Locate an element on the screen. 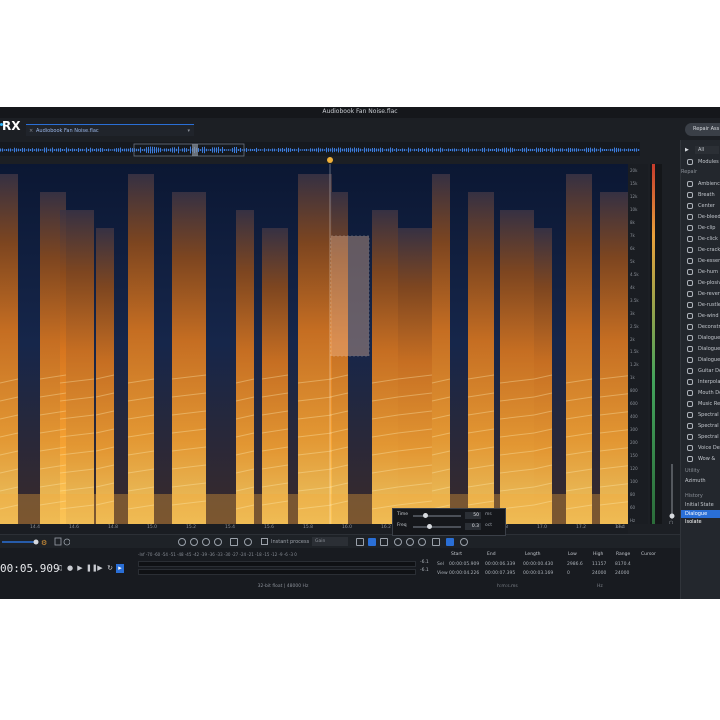 This screenshot has height=720, width=720. sel-start: 00:00:05.909 is located at coordinates (464, 564).